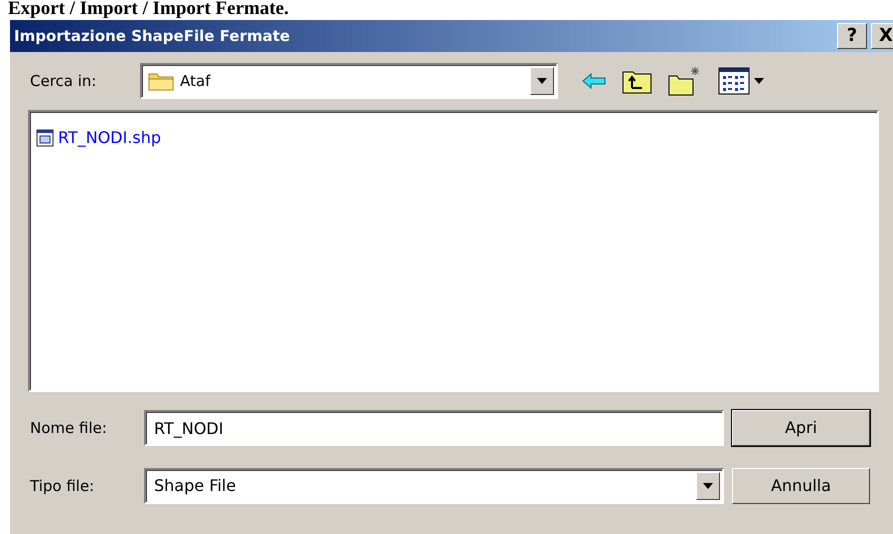 Image resolution: width=893 pixels, height=534 pixels. I want to click on field-label: Nome file:, so click(68, 428).